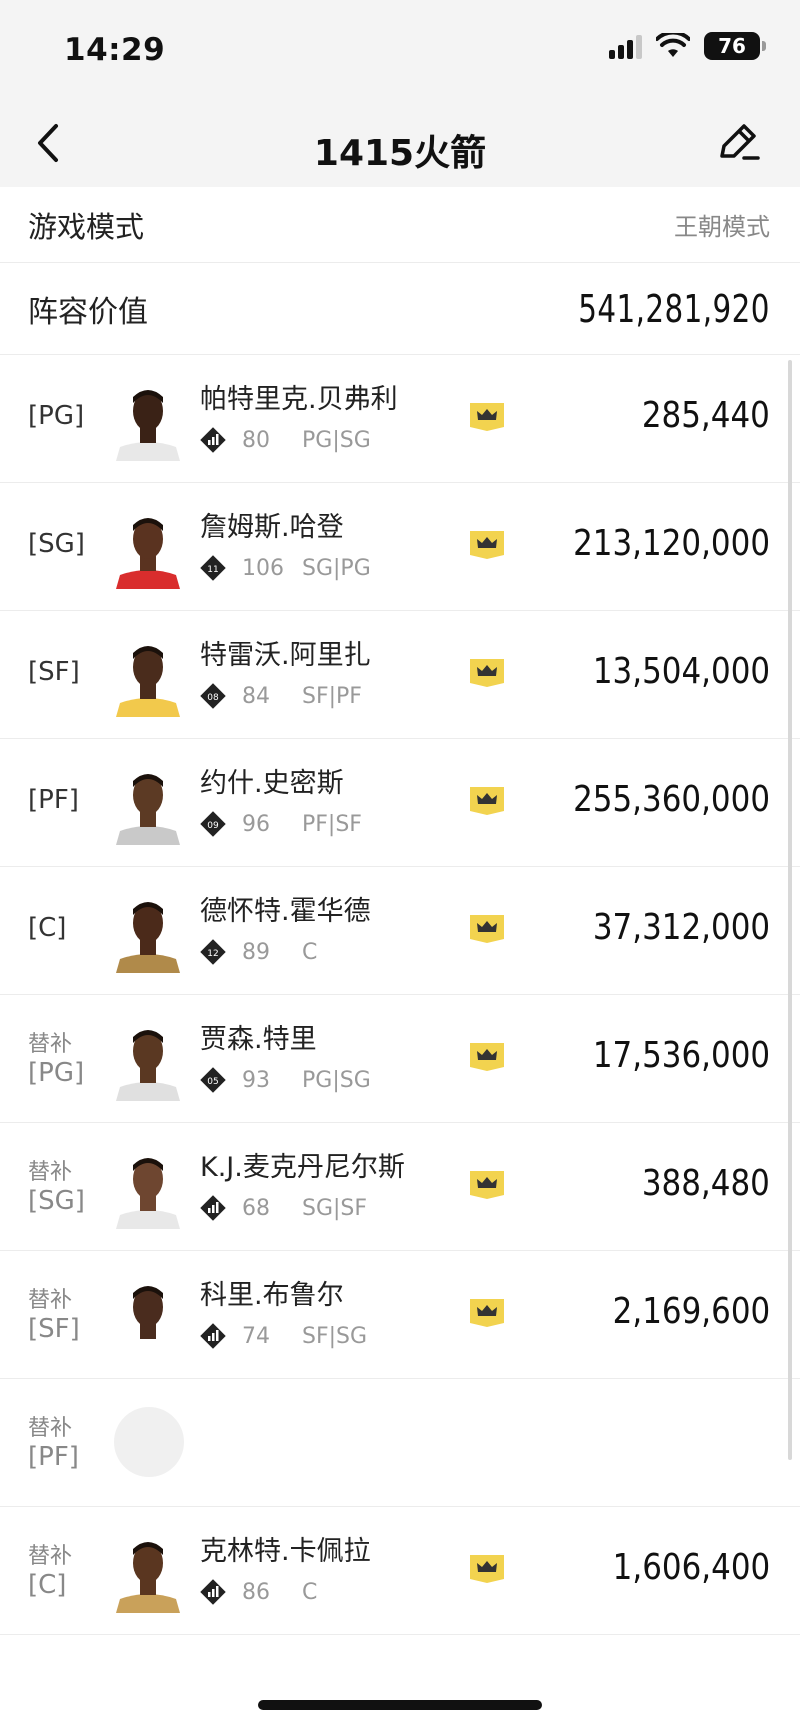 The width and height of the screenshot is (800, 1731). Describe the element at coordinates (681, 927) in the screenshot. I see `player-price: 37,312,000` at that location.